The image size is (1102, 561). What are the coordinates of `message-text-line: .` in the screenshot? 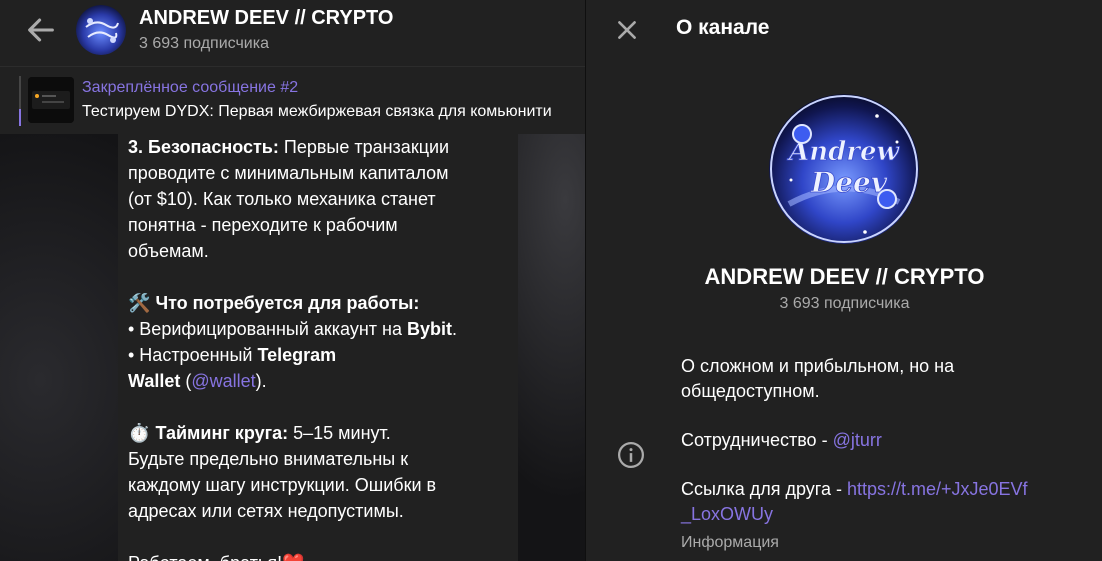 It's located at (454, 329).